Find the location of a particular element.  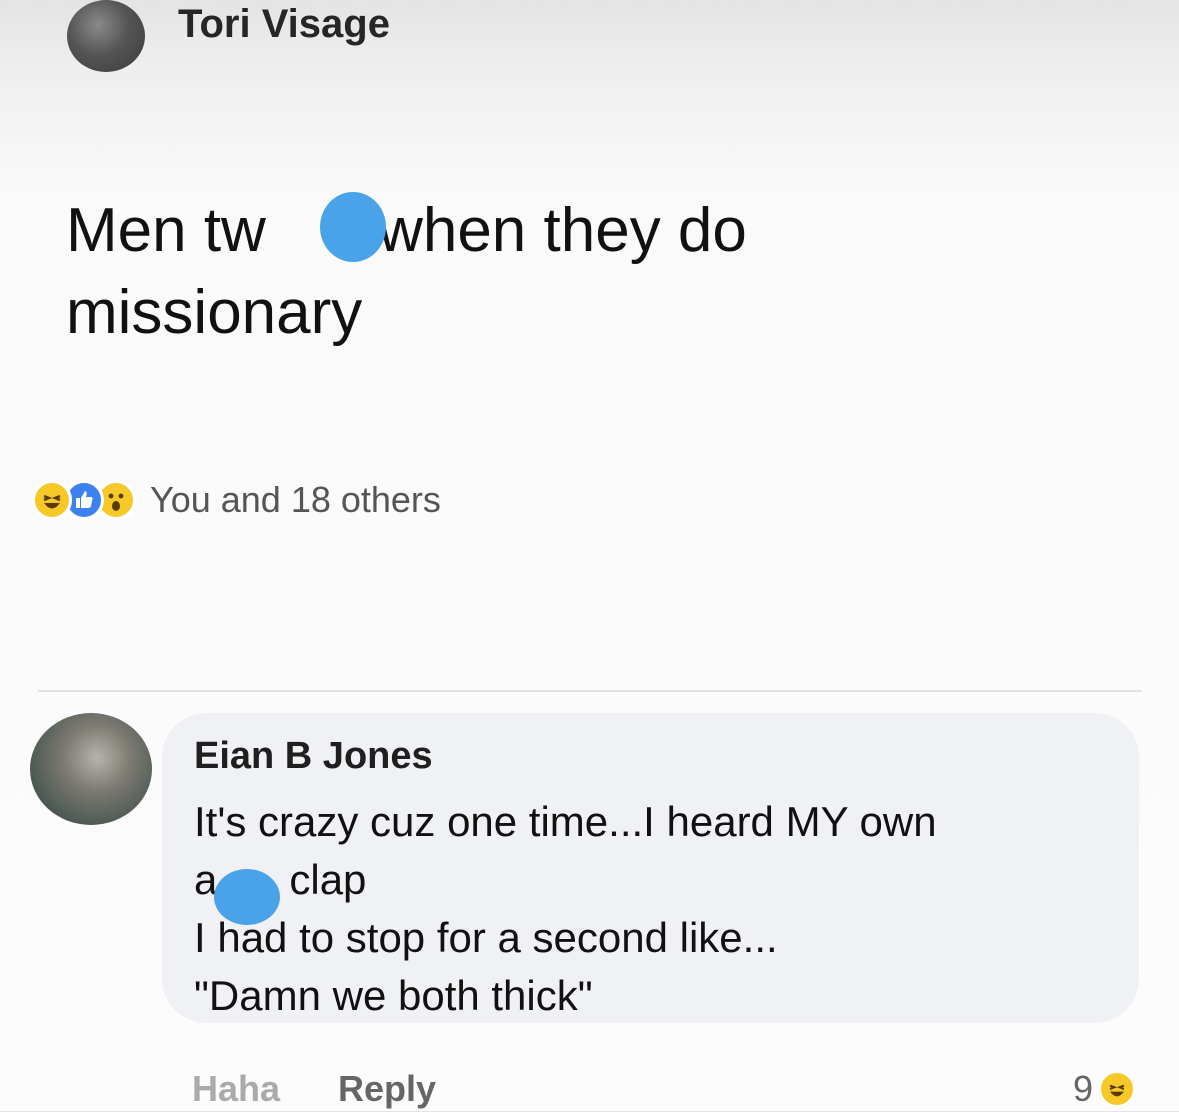

redaction-blob is located at coordinates (353, 227).